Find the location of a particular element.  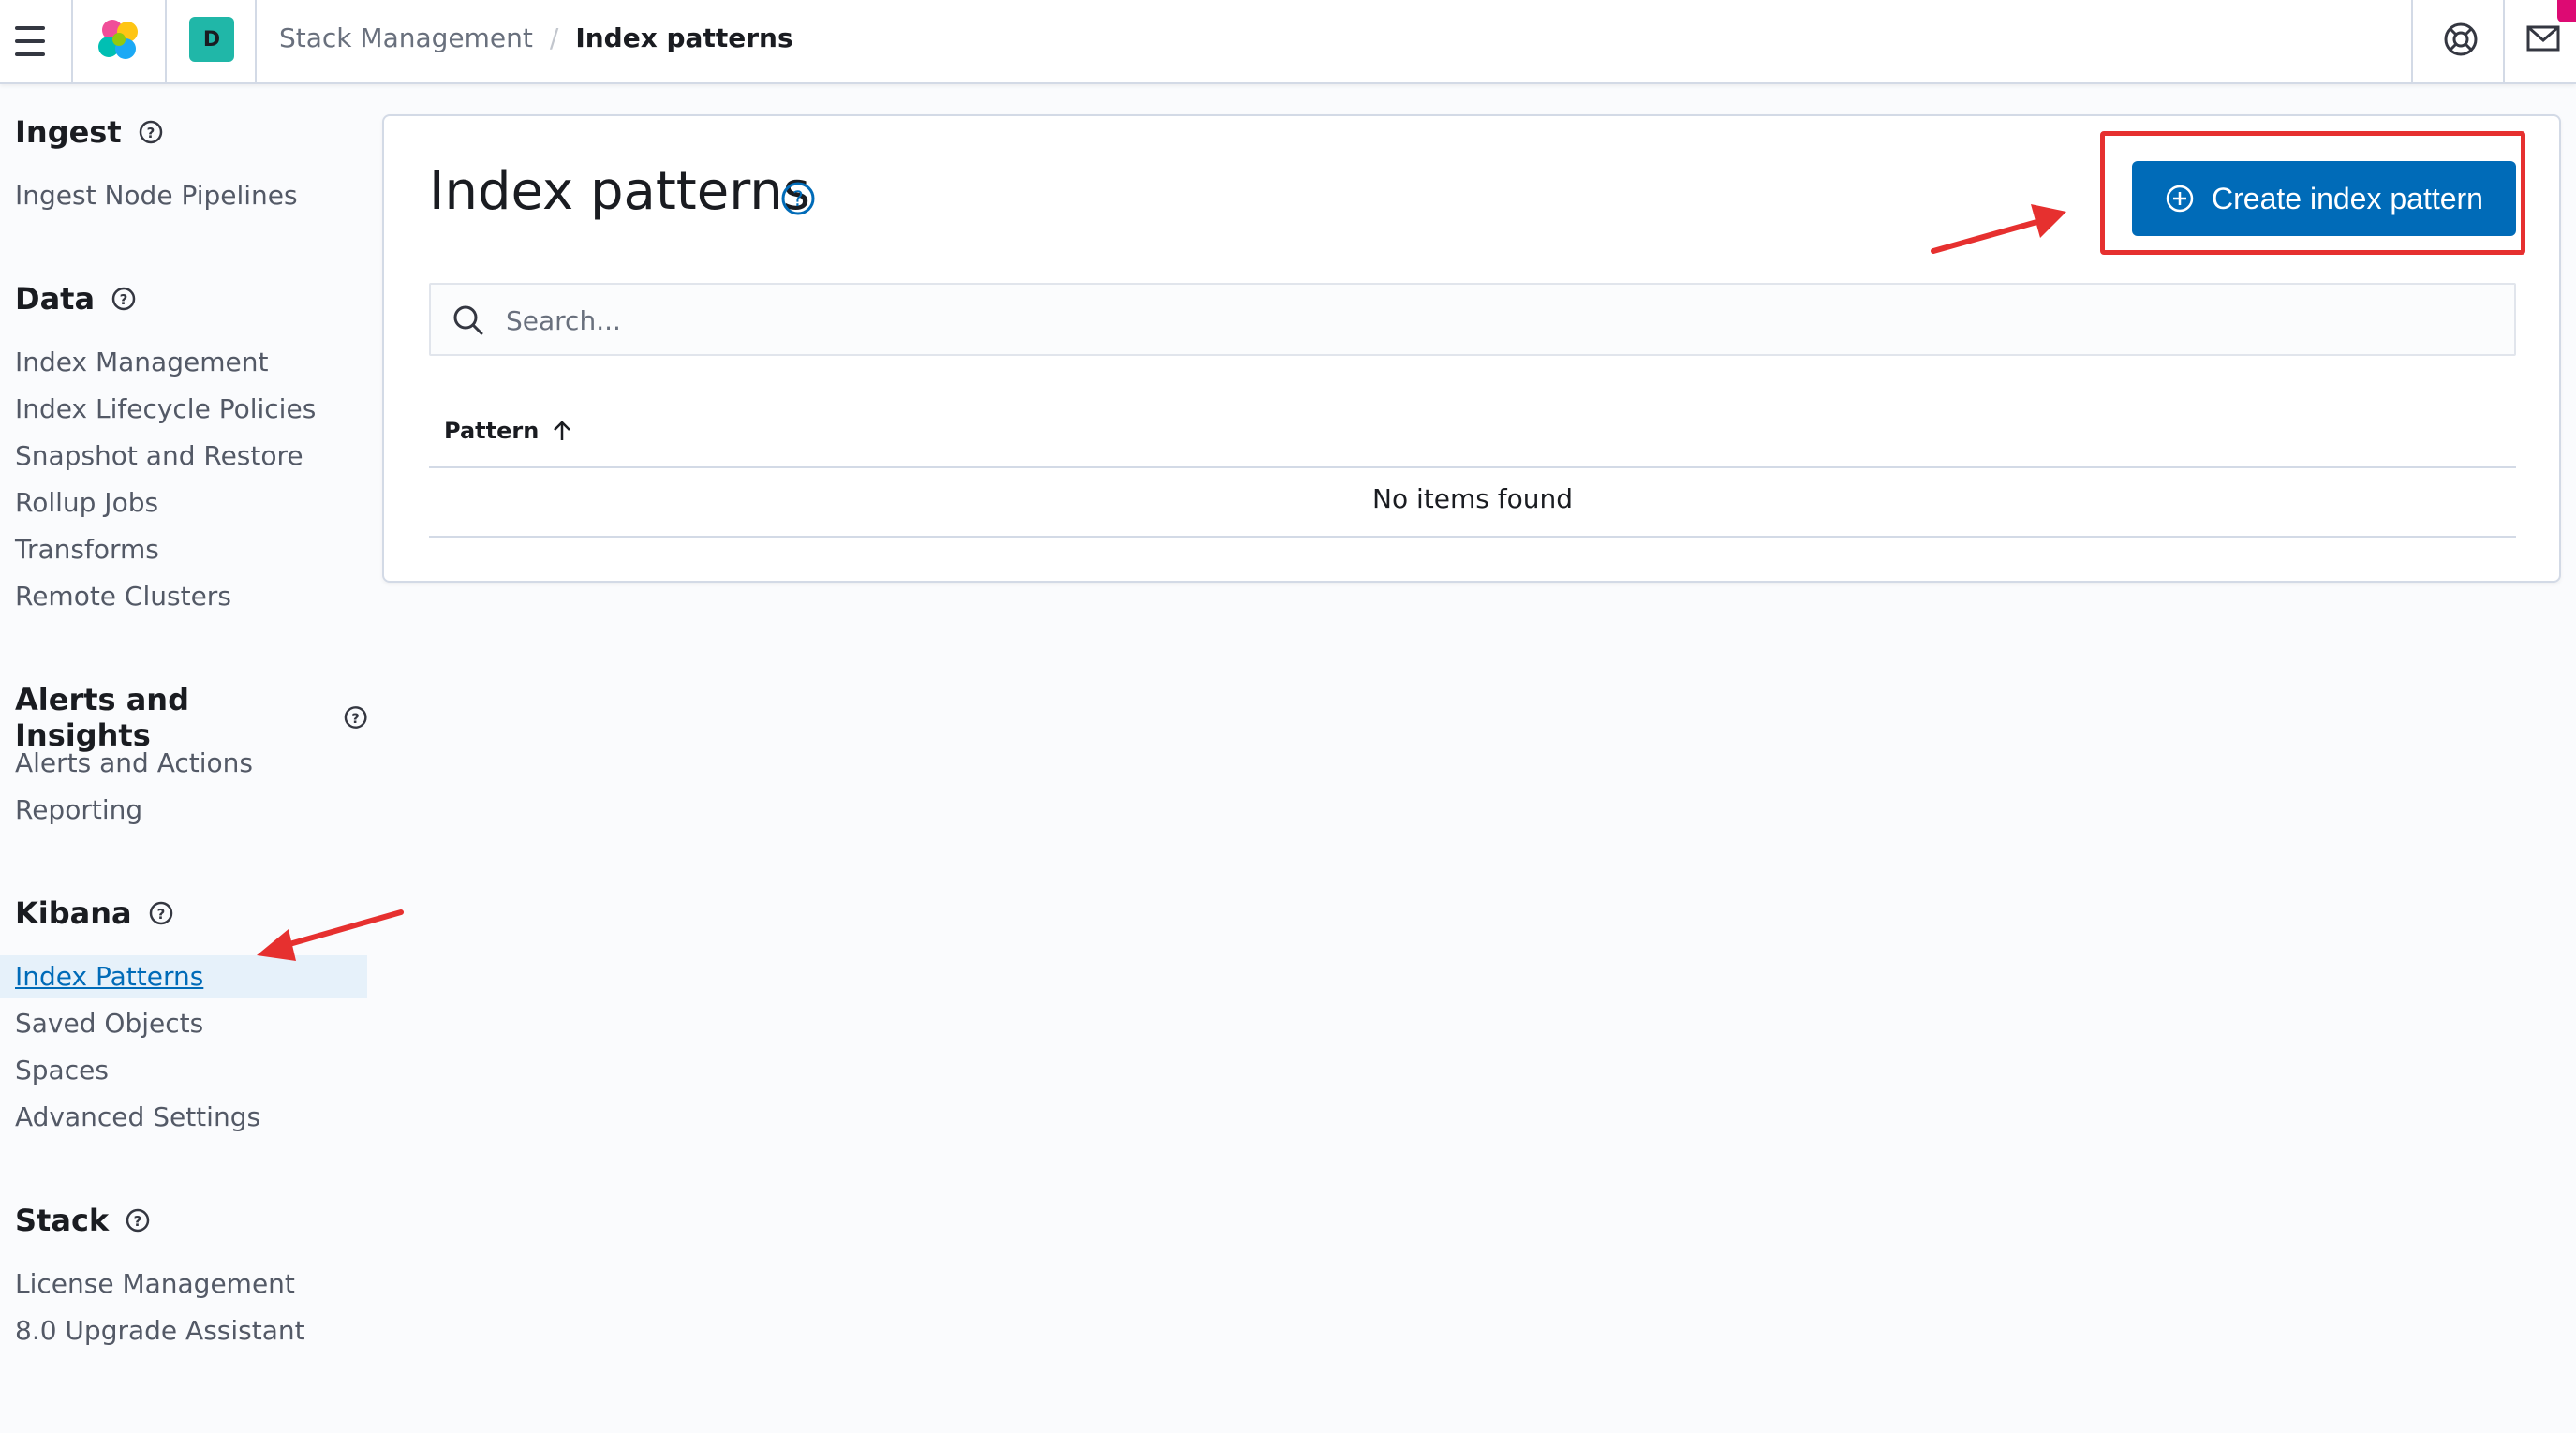

table-bottom-divider is located at coordinates (1472, 537).